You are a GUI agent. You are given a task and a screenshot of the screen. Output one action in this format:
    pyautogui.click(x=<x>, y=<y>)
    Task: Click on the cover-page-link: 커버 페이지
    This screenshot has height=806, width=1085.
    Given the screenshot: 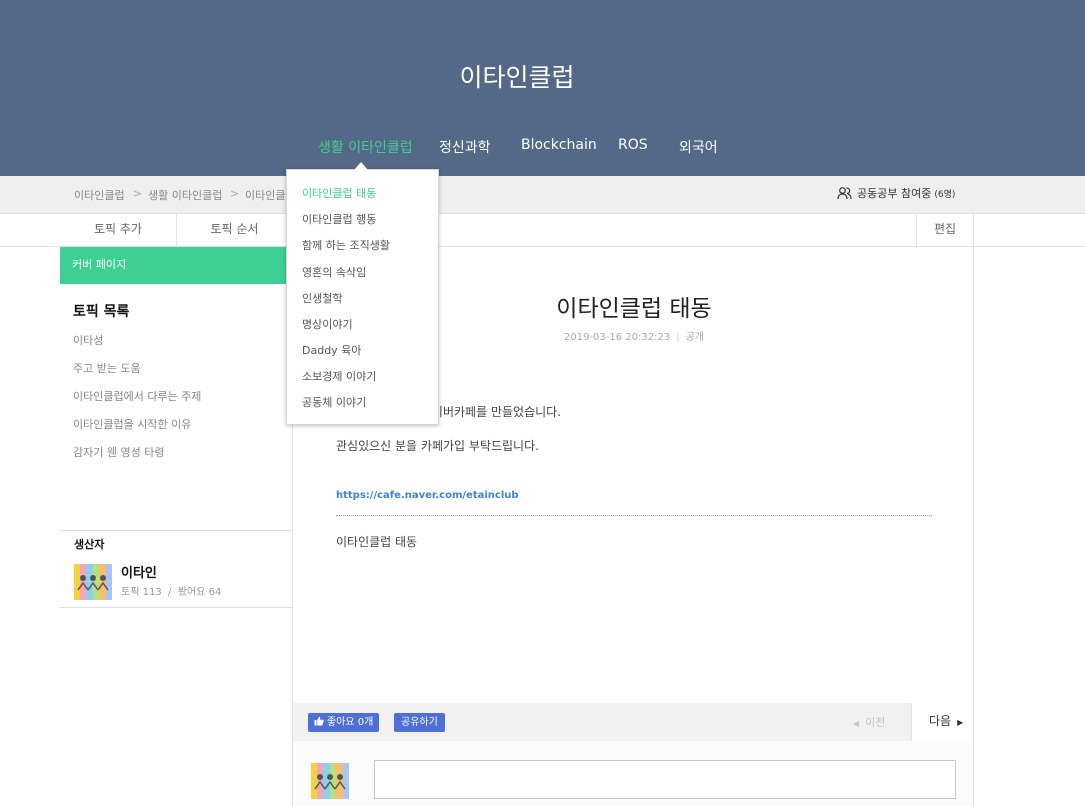 What is the action you would take?
    pyautogui.click(x=176, y=265)
    